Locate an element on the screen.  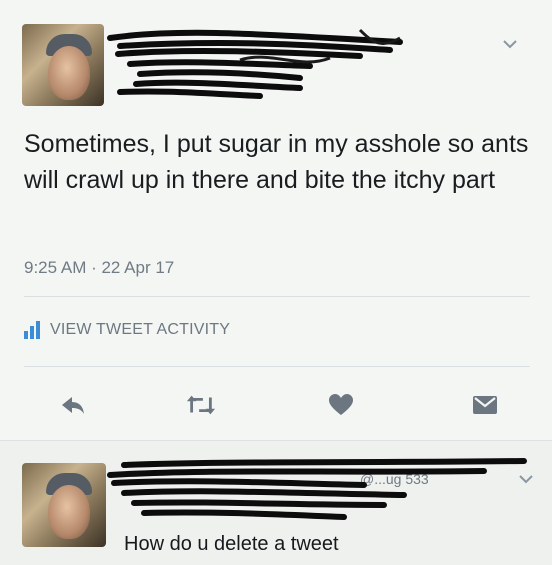
tweet-actions is located at coordinates (276, 405).